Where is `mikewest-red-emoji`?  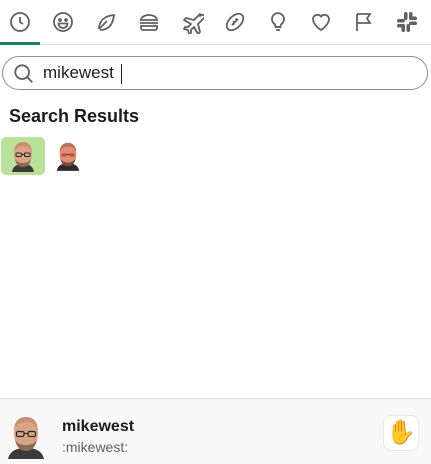
mikewest-red-emoji is located at coordinates (68, 156).